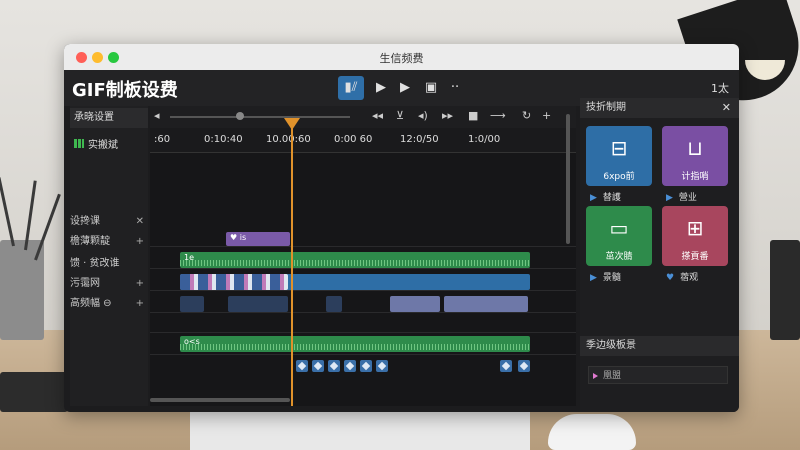 The width and height of the screenshot is (800, 450). What do you see at coordinates (592, 432) in the screenshot?
I see `computer-mouse` at bounding box center [592, 432].